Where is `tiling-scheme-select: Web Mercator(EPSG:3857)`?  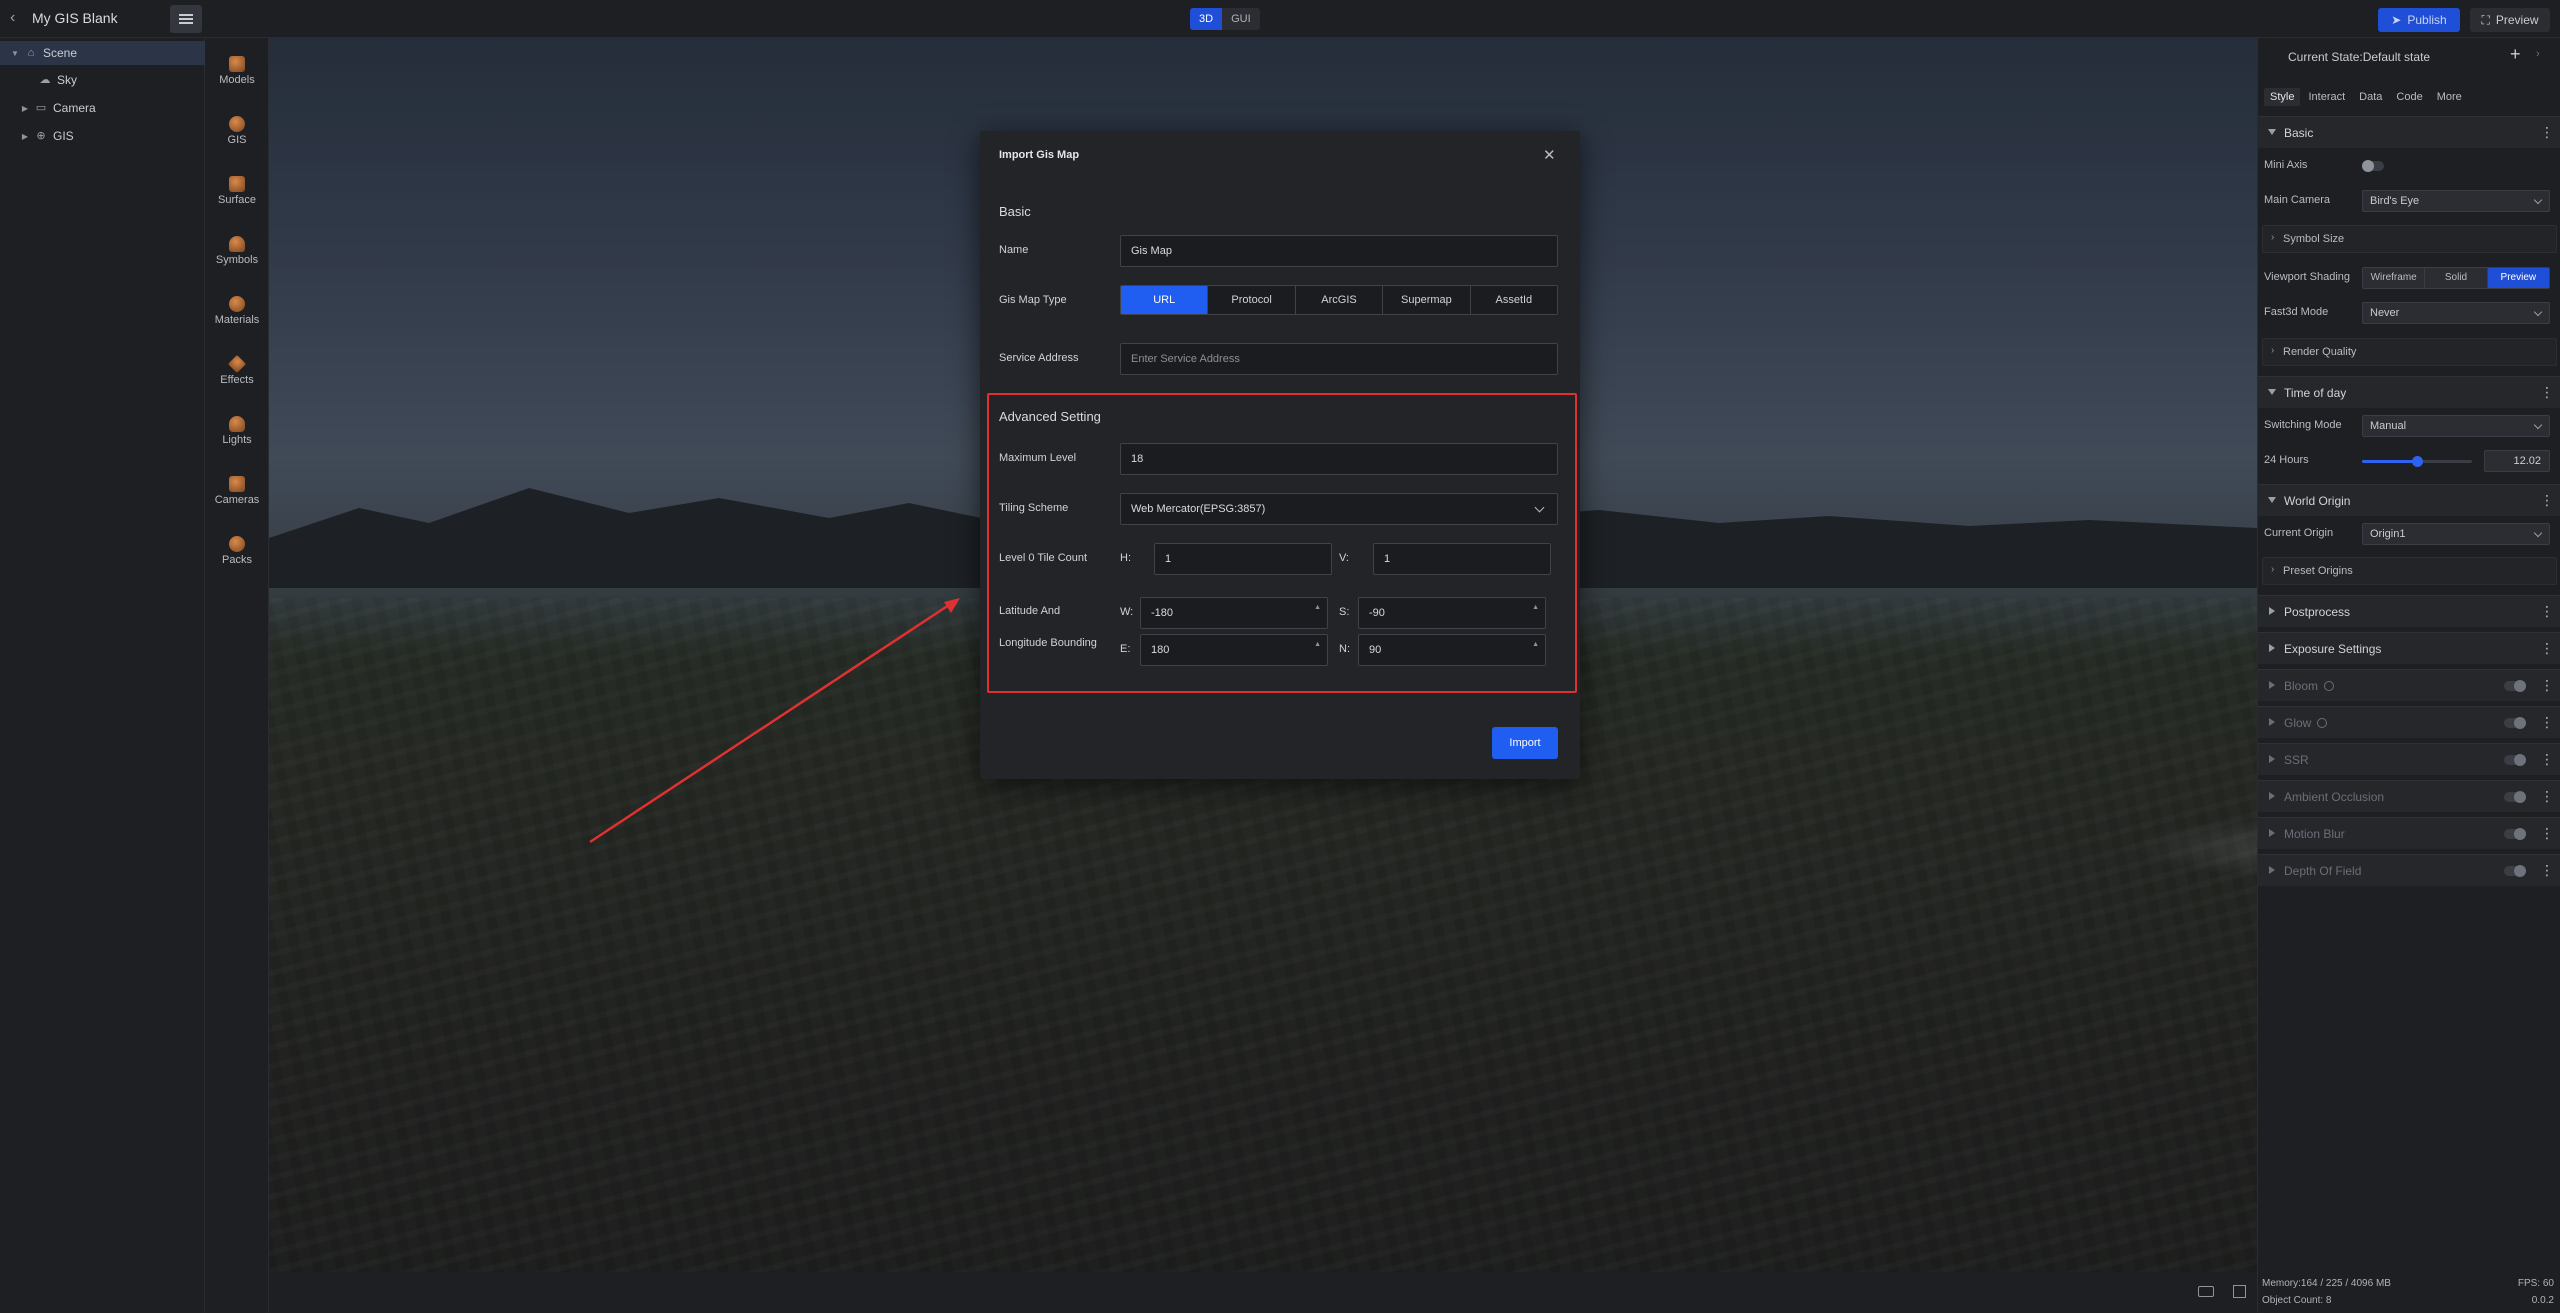 tiling-scheme-select: Web Mercator(EPSG:3857) is located at coordinates (1339, 509).